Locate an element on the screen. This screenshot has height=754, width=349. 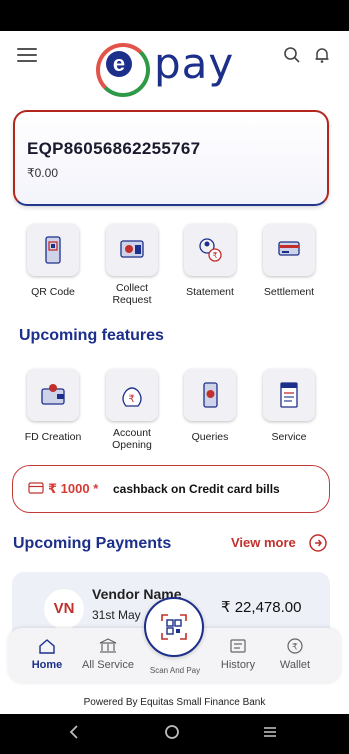
cashback-promo-banner: ₹ 1000 * cashback on Credit card bills is located at coordinates (171, 489).